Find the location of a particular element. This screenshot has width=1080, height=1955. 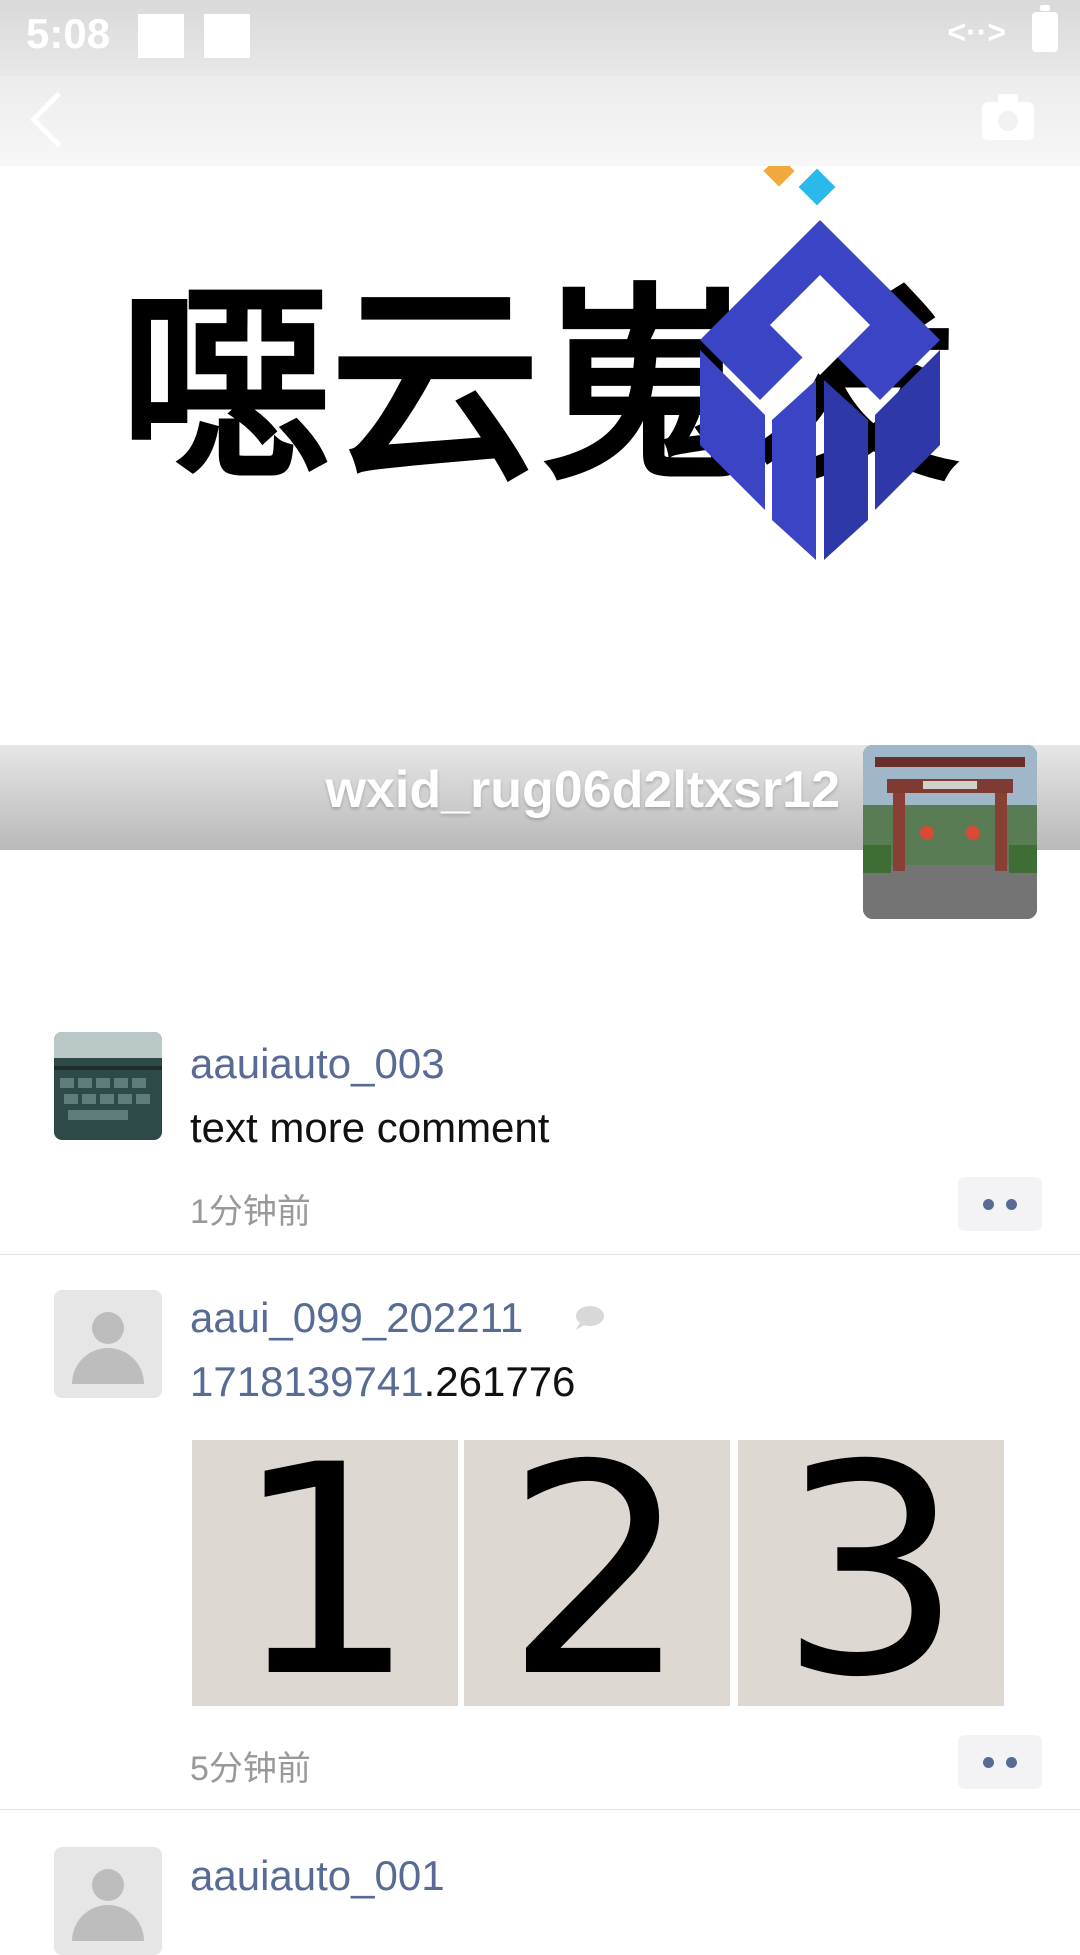

gate-photo is located at coordinates (950, 832).